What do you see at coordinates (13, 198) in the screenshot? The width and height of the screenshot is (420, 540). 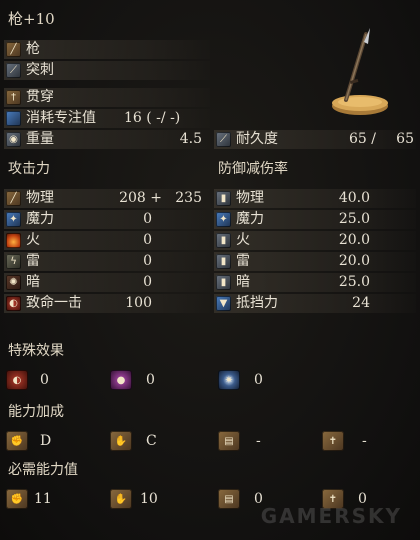 I see `physical-icon: ╱` at bounding box center [13, 198].